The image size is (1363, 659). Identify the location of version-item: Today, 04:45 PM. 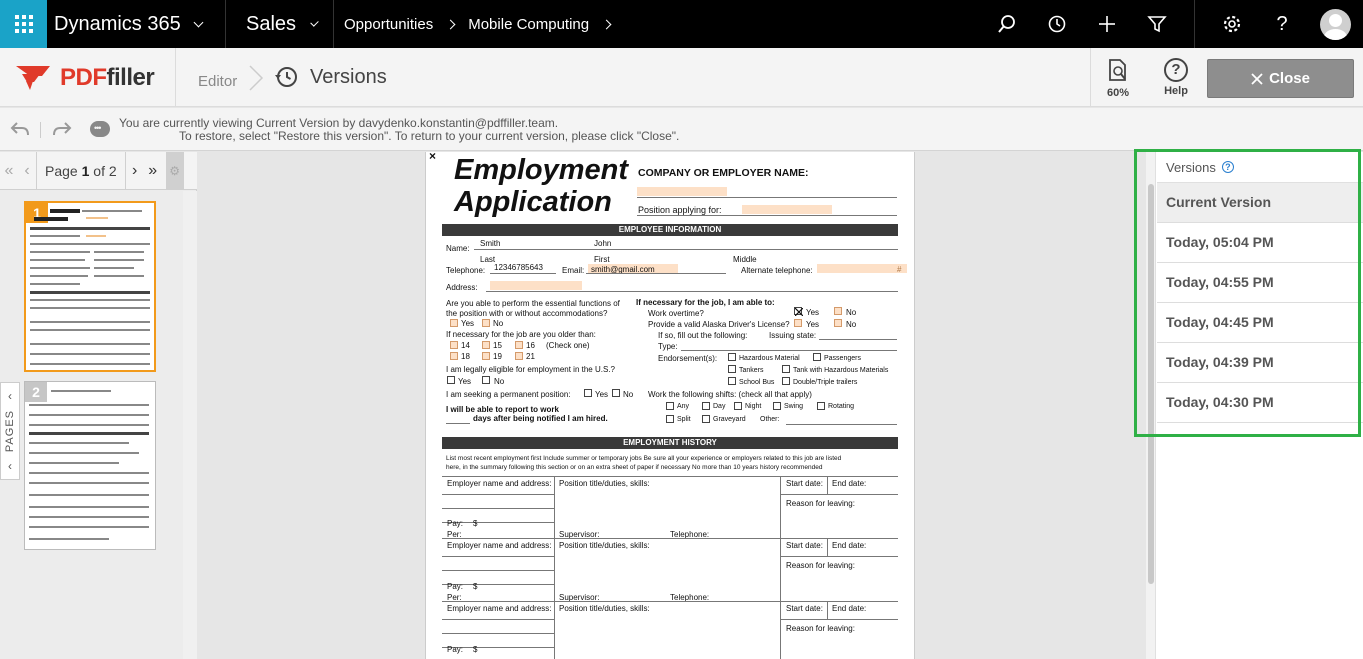
(1260, 323).